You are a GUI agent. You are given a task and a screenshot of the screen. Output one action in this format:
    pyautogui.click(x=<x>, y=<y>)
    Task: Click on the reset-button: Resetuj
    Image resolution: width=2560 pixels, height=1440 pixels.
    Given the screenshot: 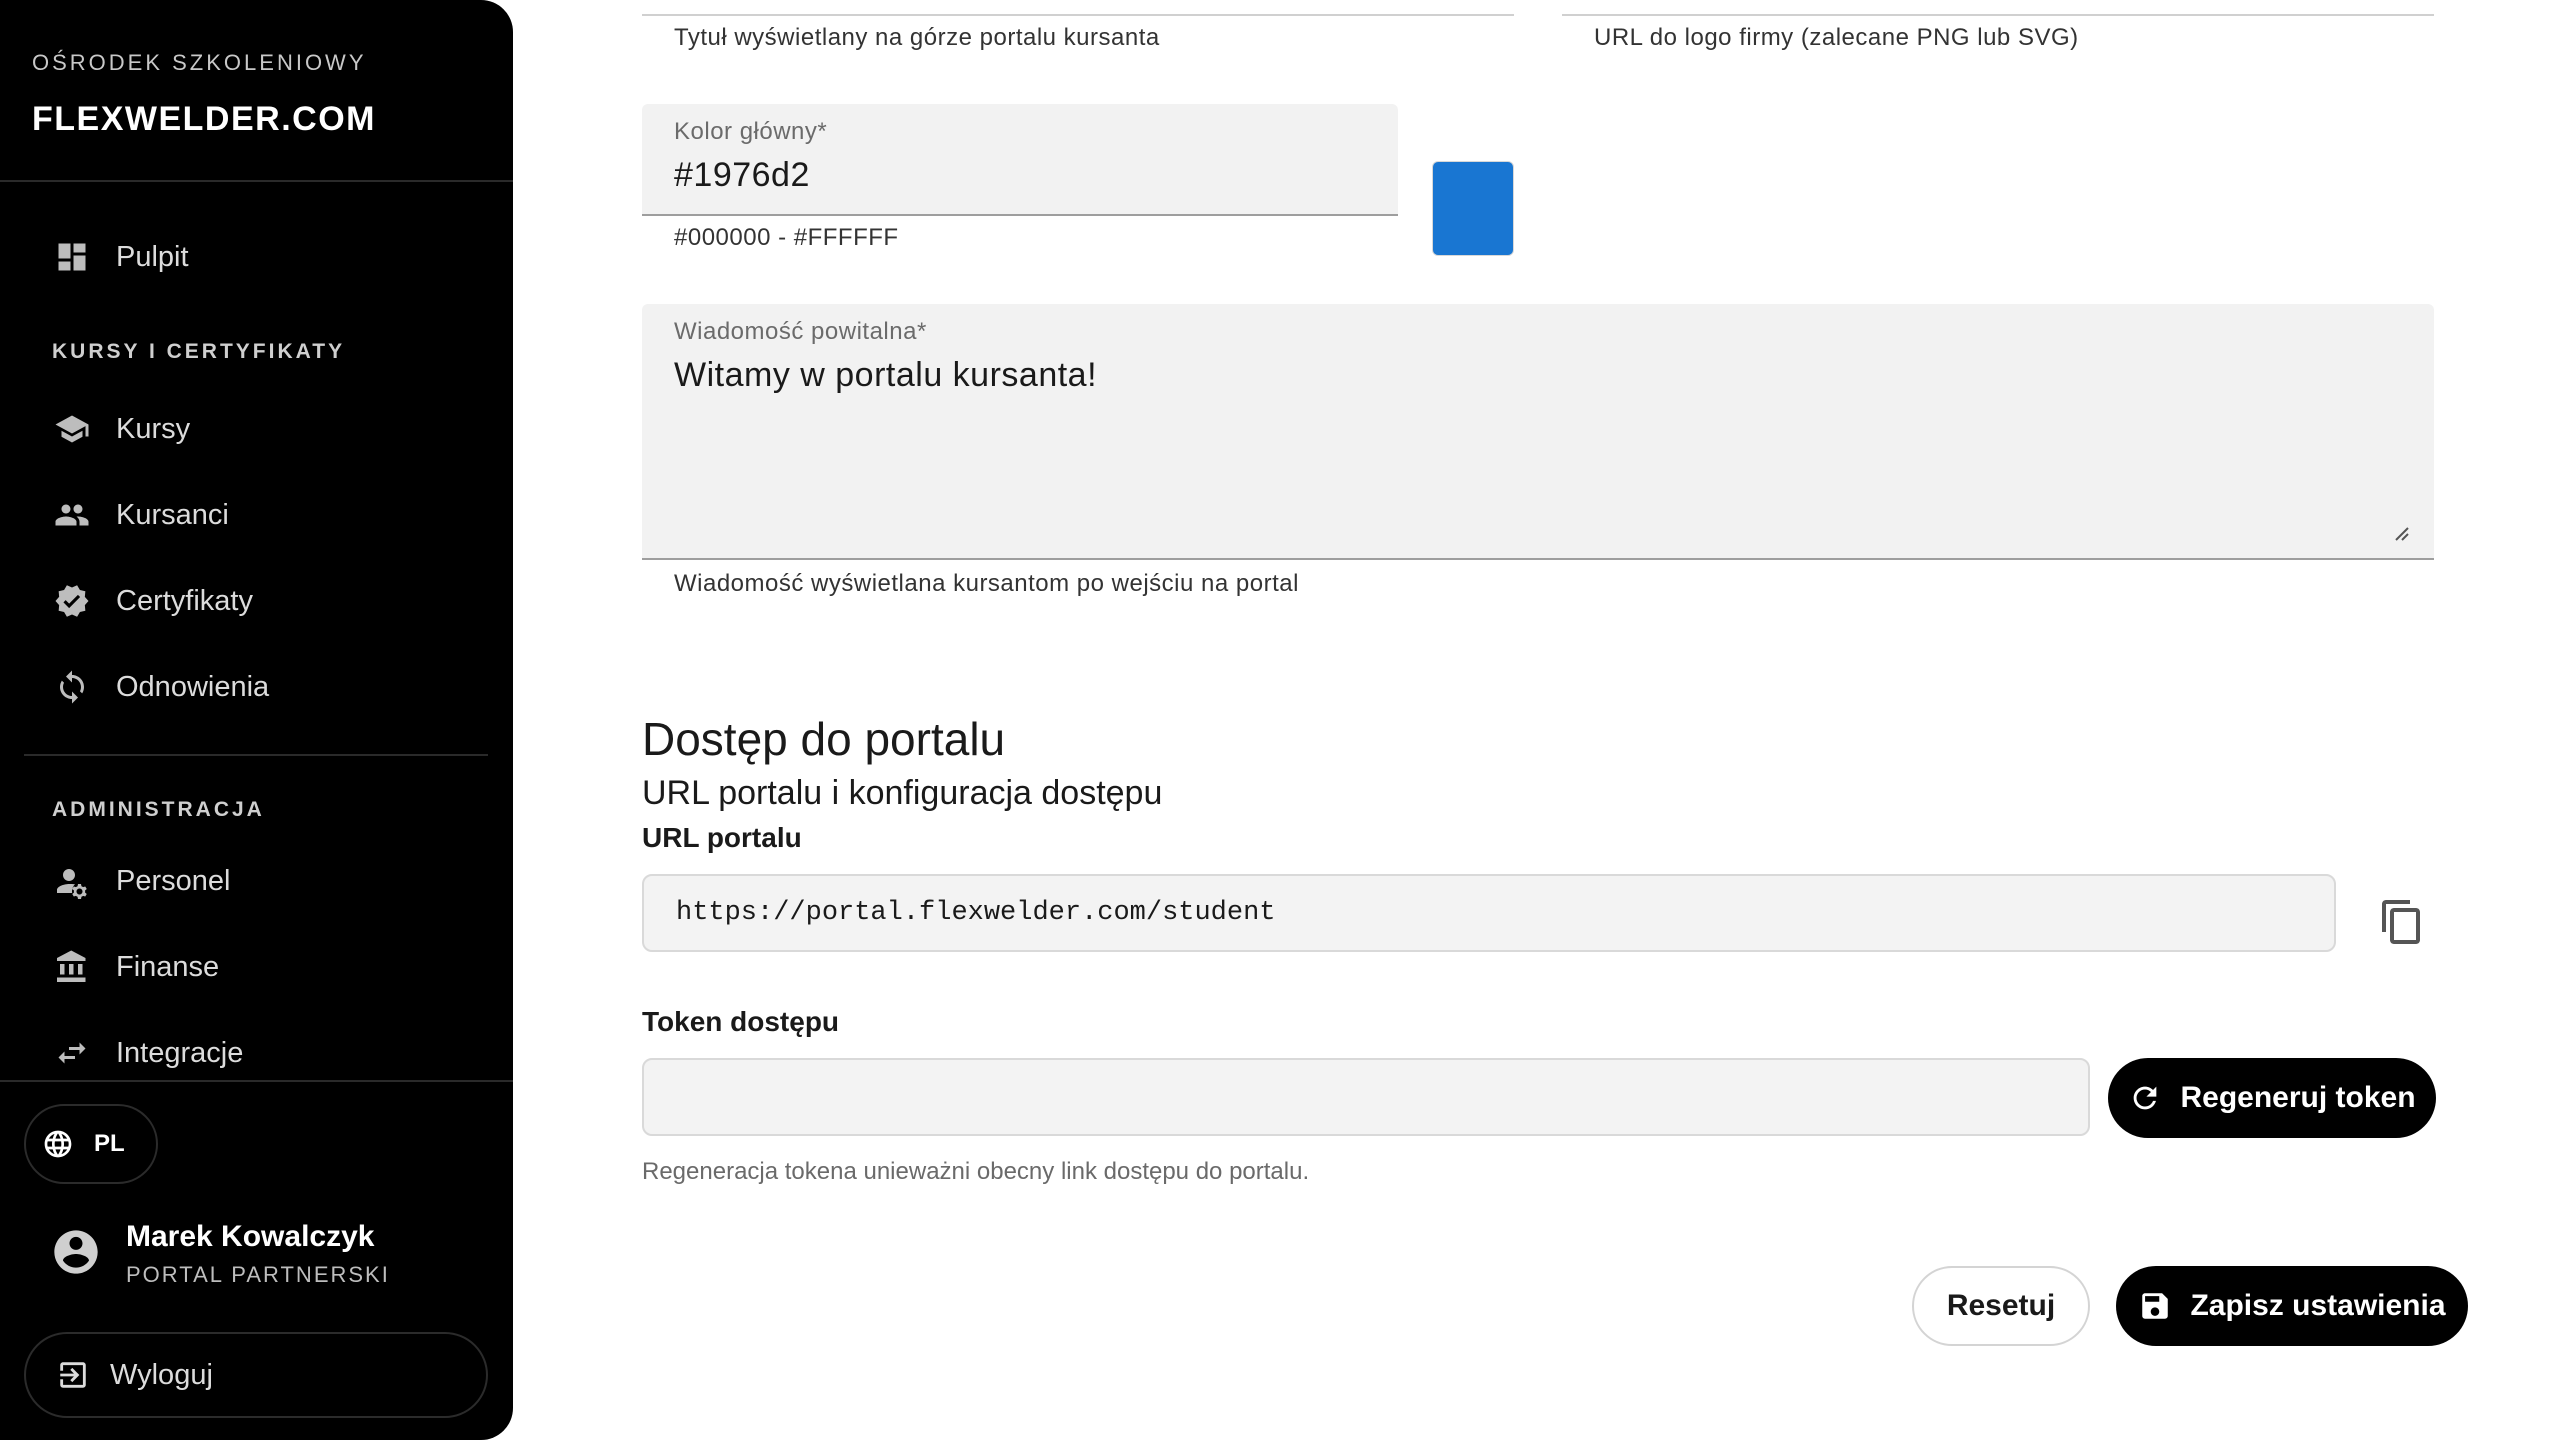 What is the action you would take?
    pyautogui.click(x=2001, y=1306)
    